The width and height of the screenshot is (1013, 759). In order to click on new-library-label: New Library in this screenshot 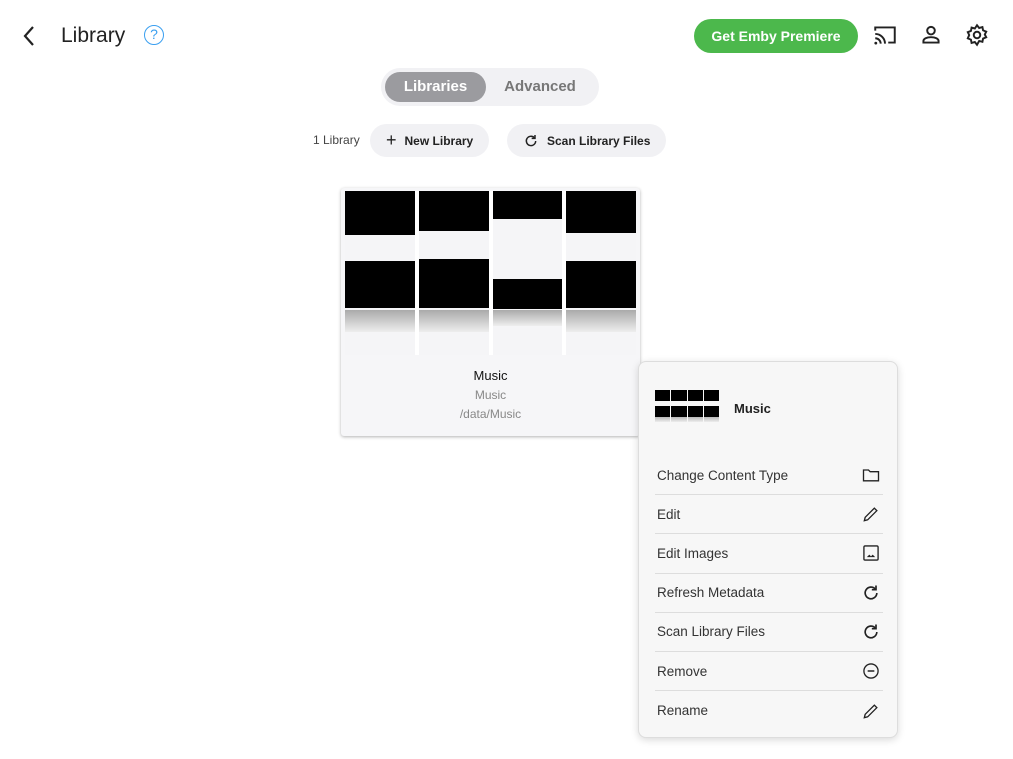, I will do `click(439, 140)`.